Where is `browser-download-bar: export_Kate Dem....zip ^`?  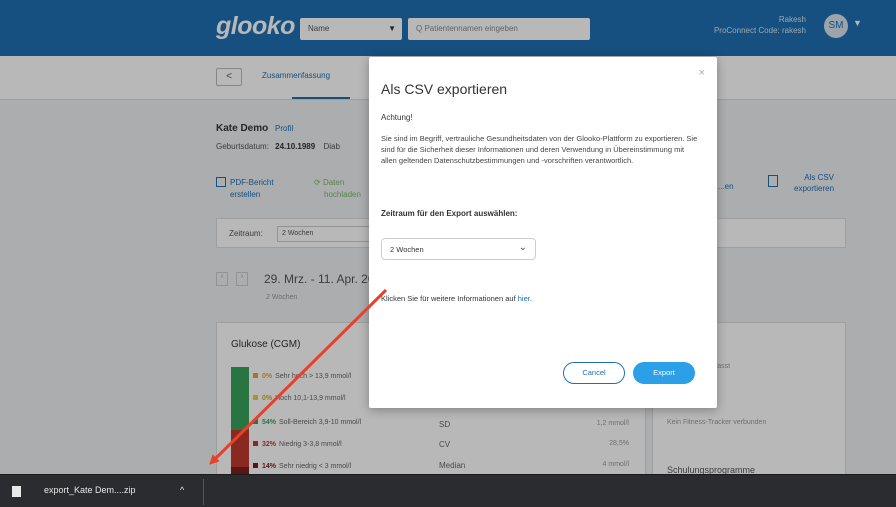 browser-download-bar: export_Kate Dem....zip ^ is located at coordinates (448, 490).